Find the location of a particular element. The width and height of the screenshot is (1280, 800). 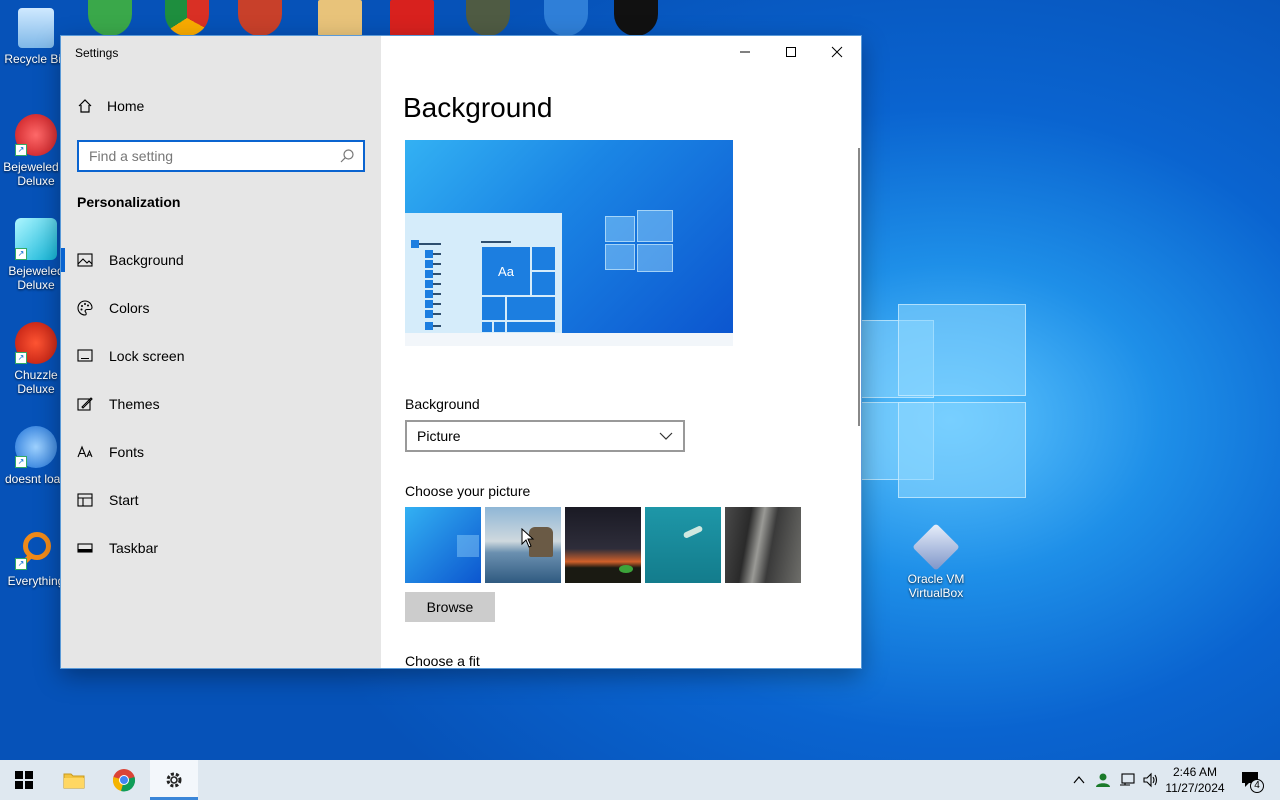

background-dropdown: Picture is located at coordinates (545, 436).